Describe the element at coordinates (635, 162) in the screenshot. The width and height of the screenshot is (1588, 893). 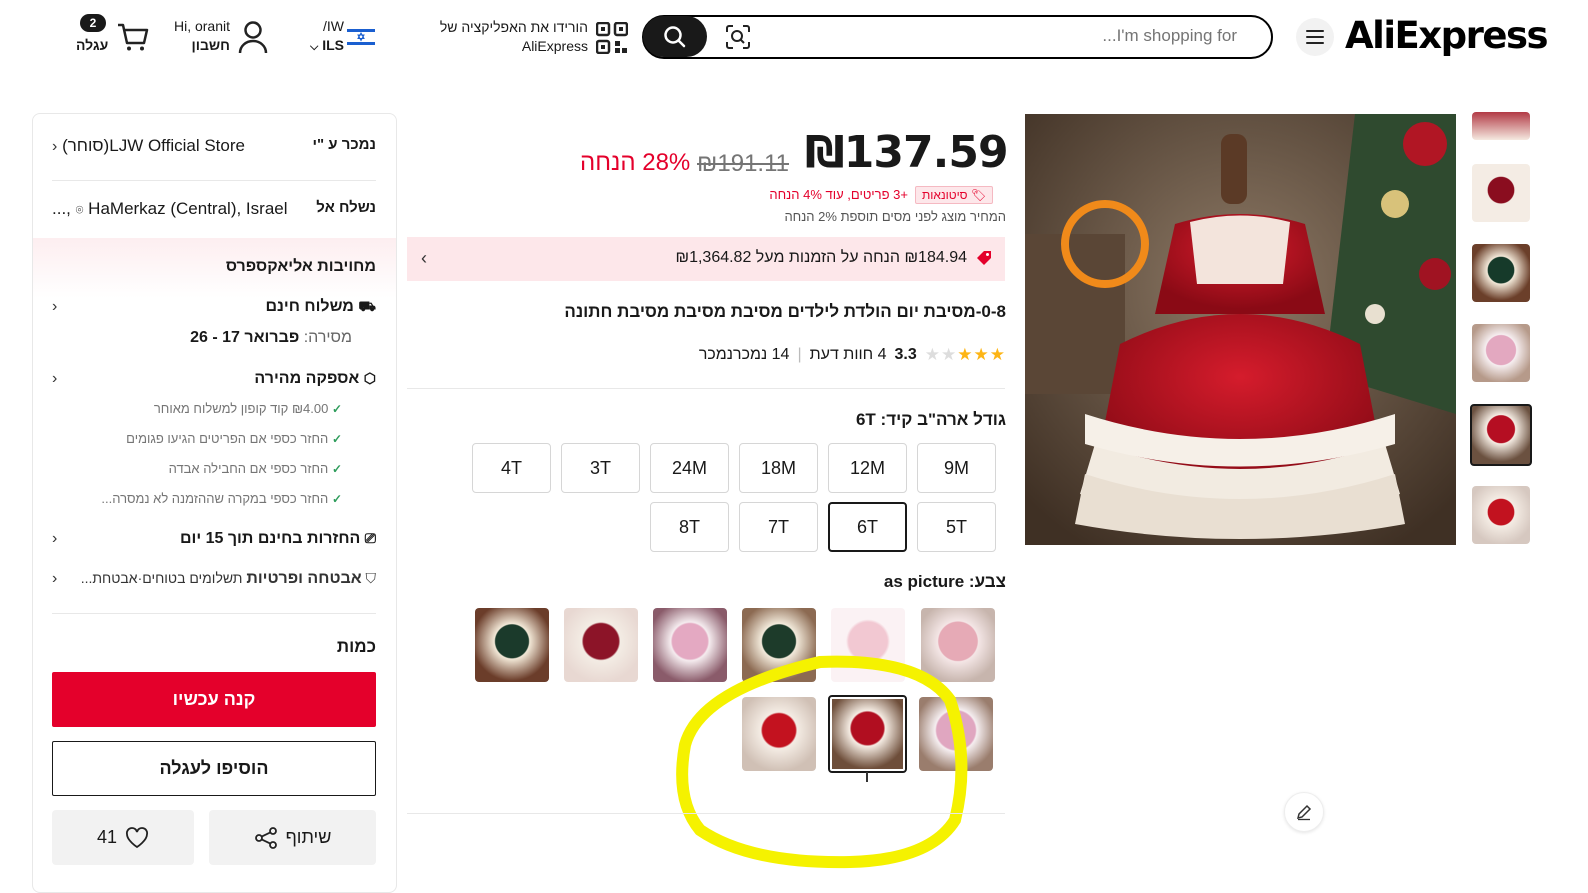
I see `discount-percent: 28% הנחה` at that location.